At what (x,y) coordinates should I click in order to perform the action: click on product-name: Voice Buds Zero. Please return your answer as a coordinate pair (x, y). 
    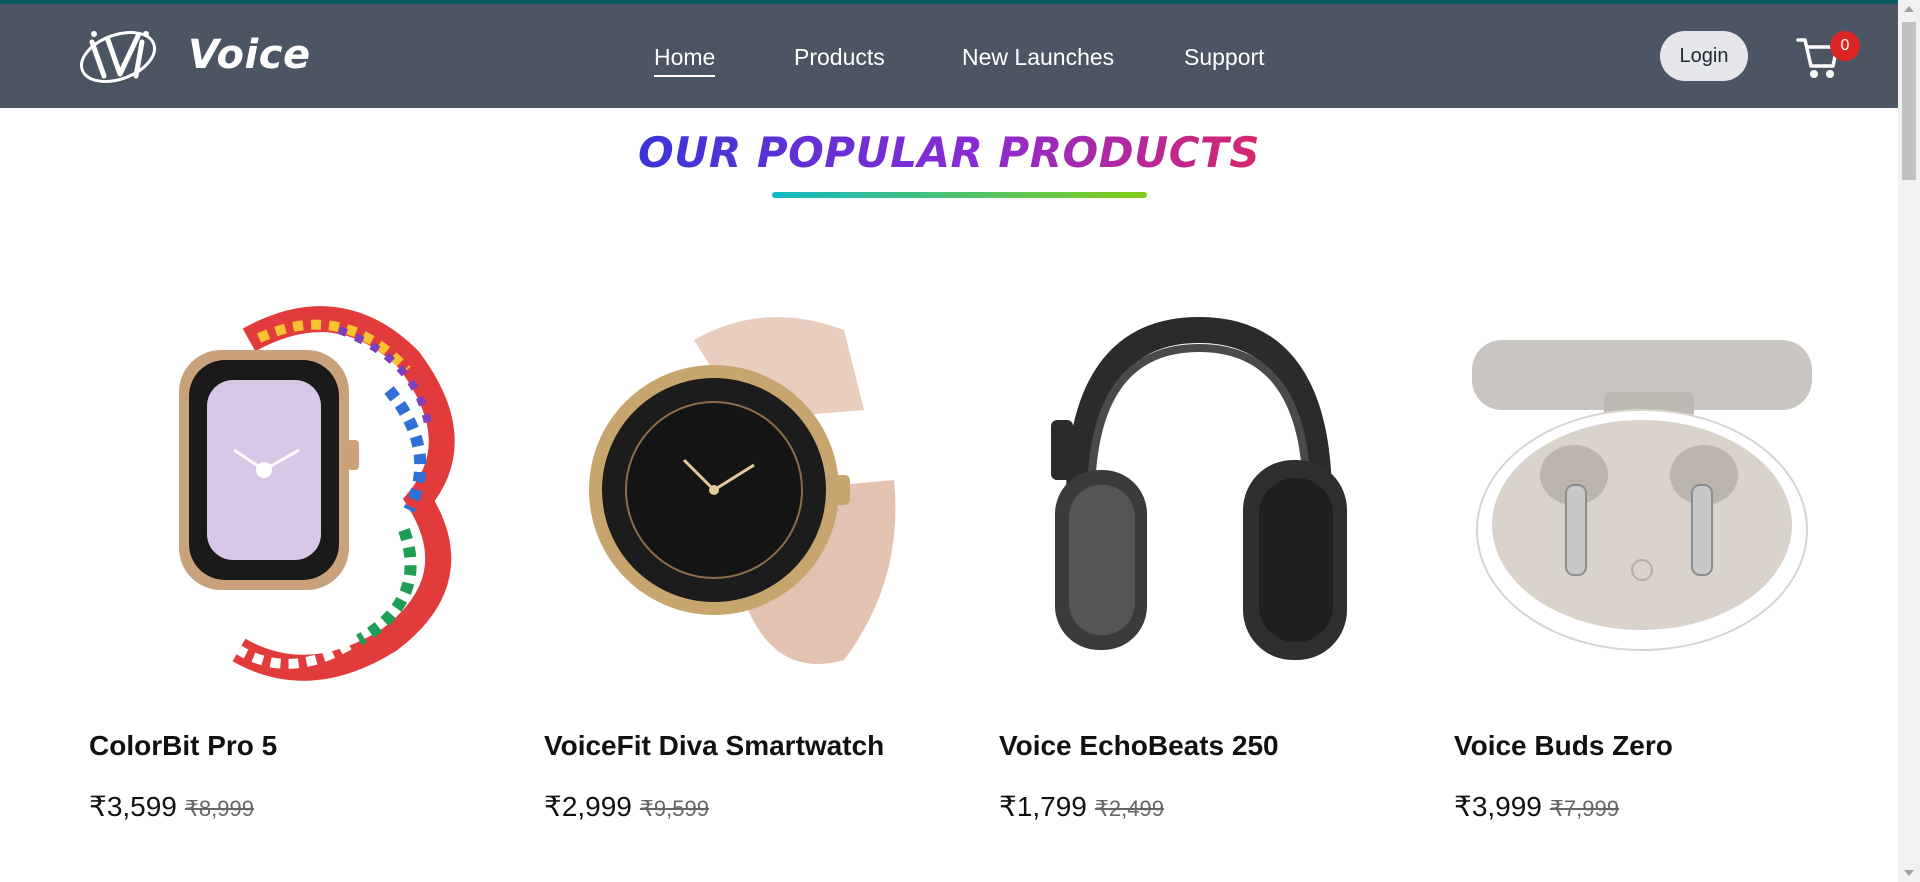
    Looking at the image, I should click on (1563, 746).